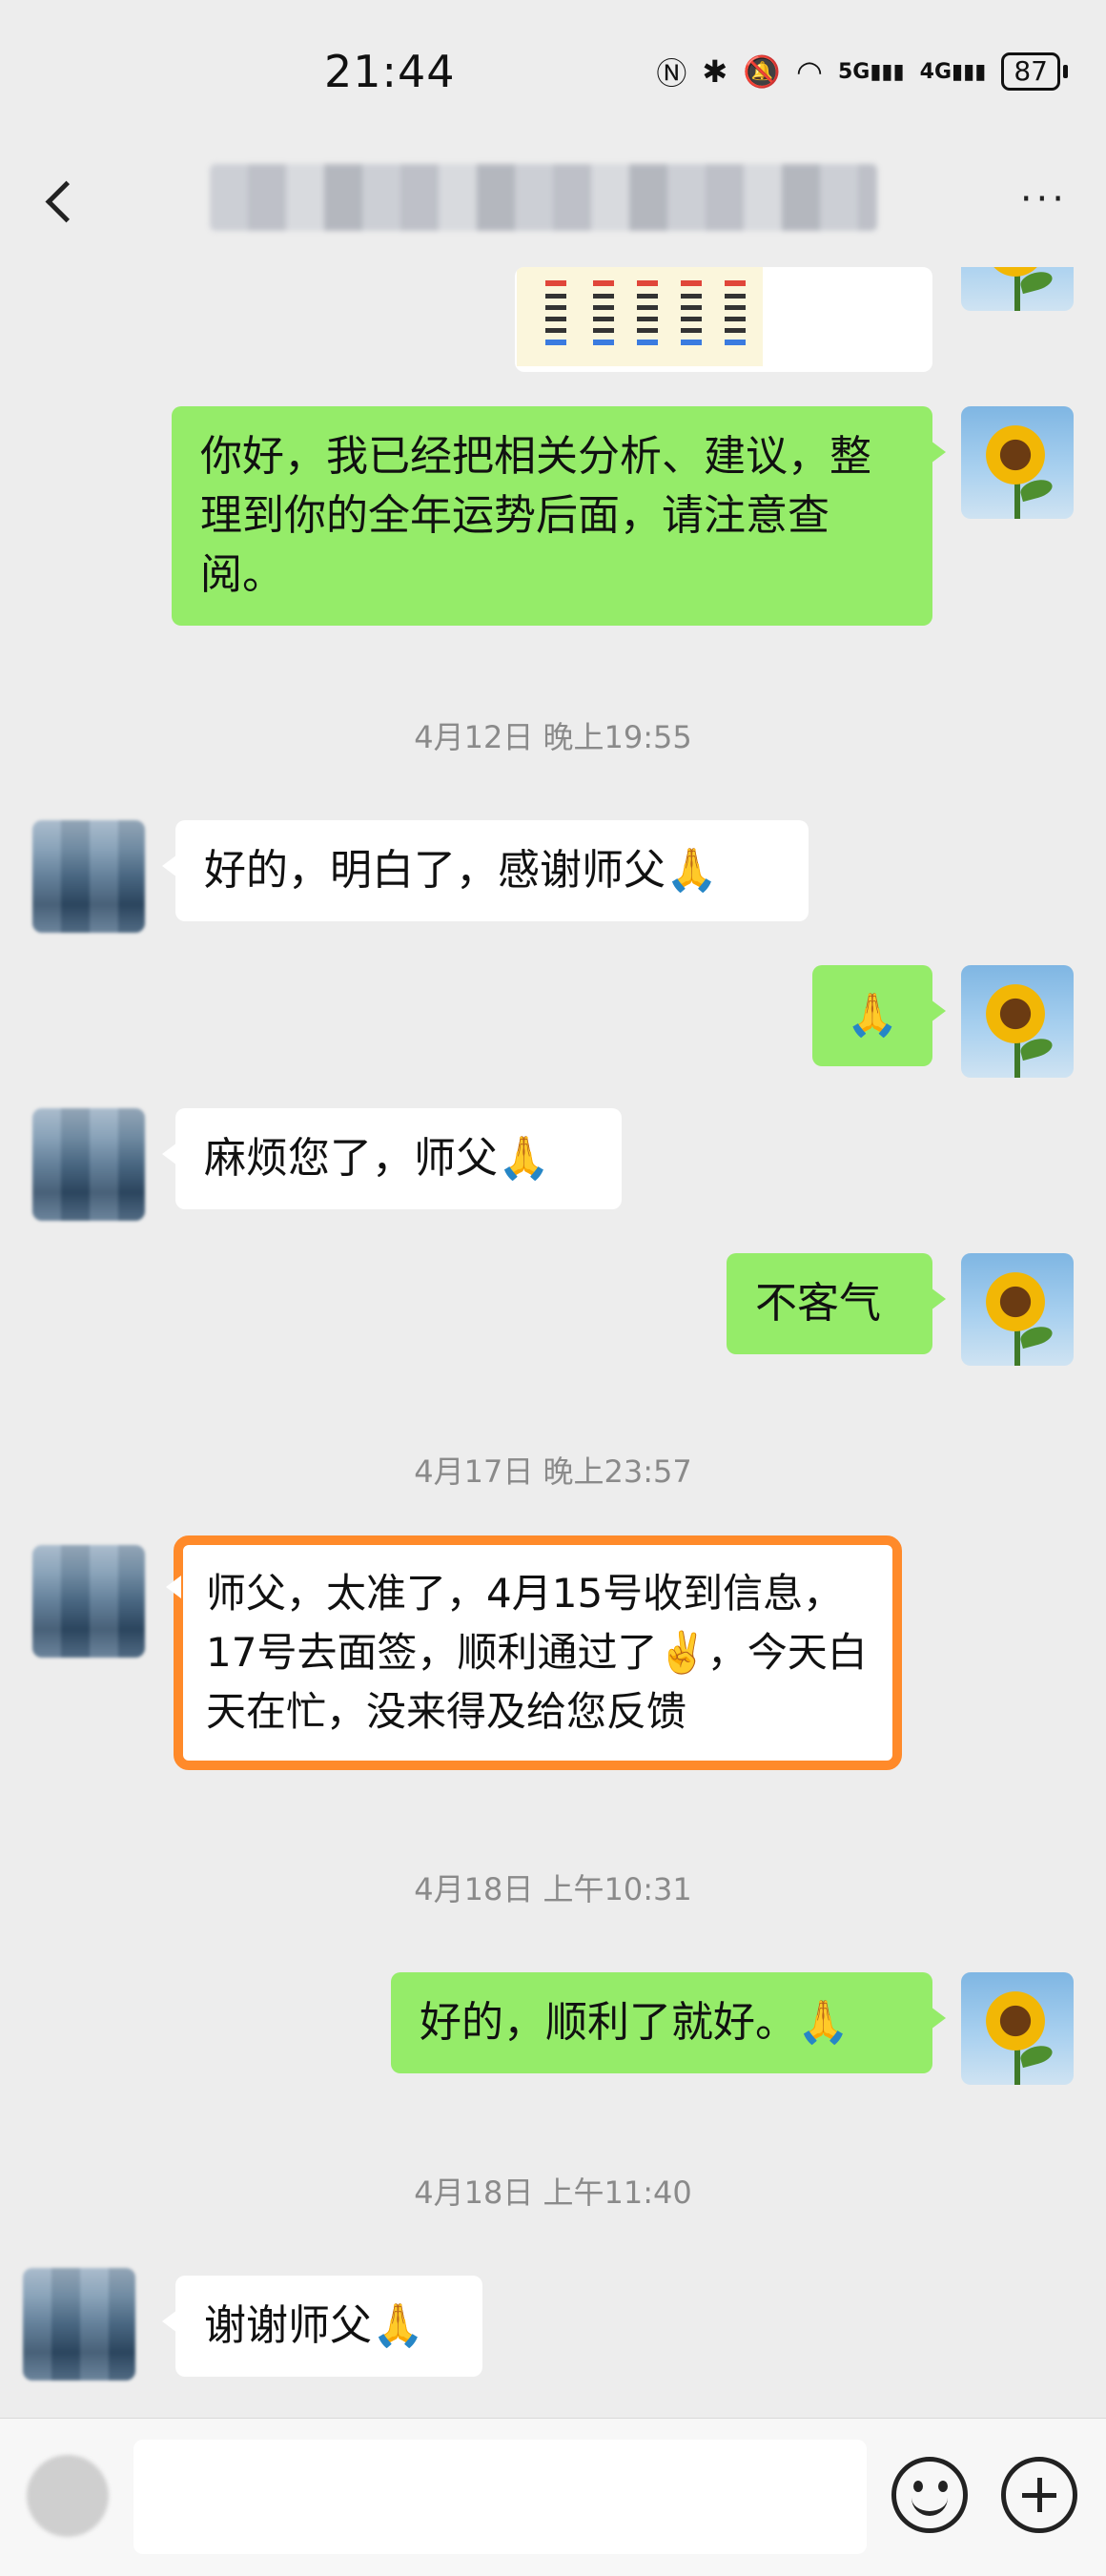  I want to click on message-timestamp: 4月18日 上午11:40, so click(553, 2192).